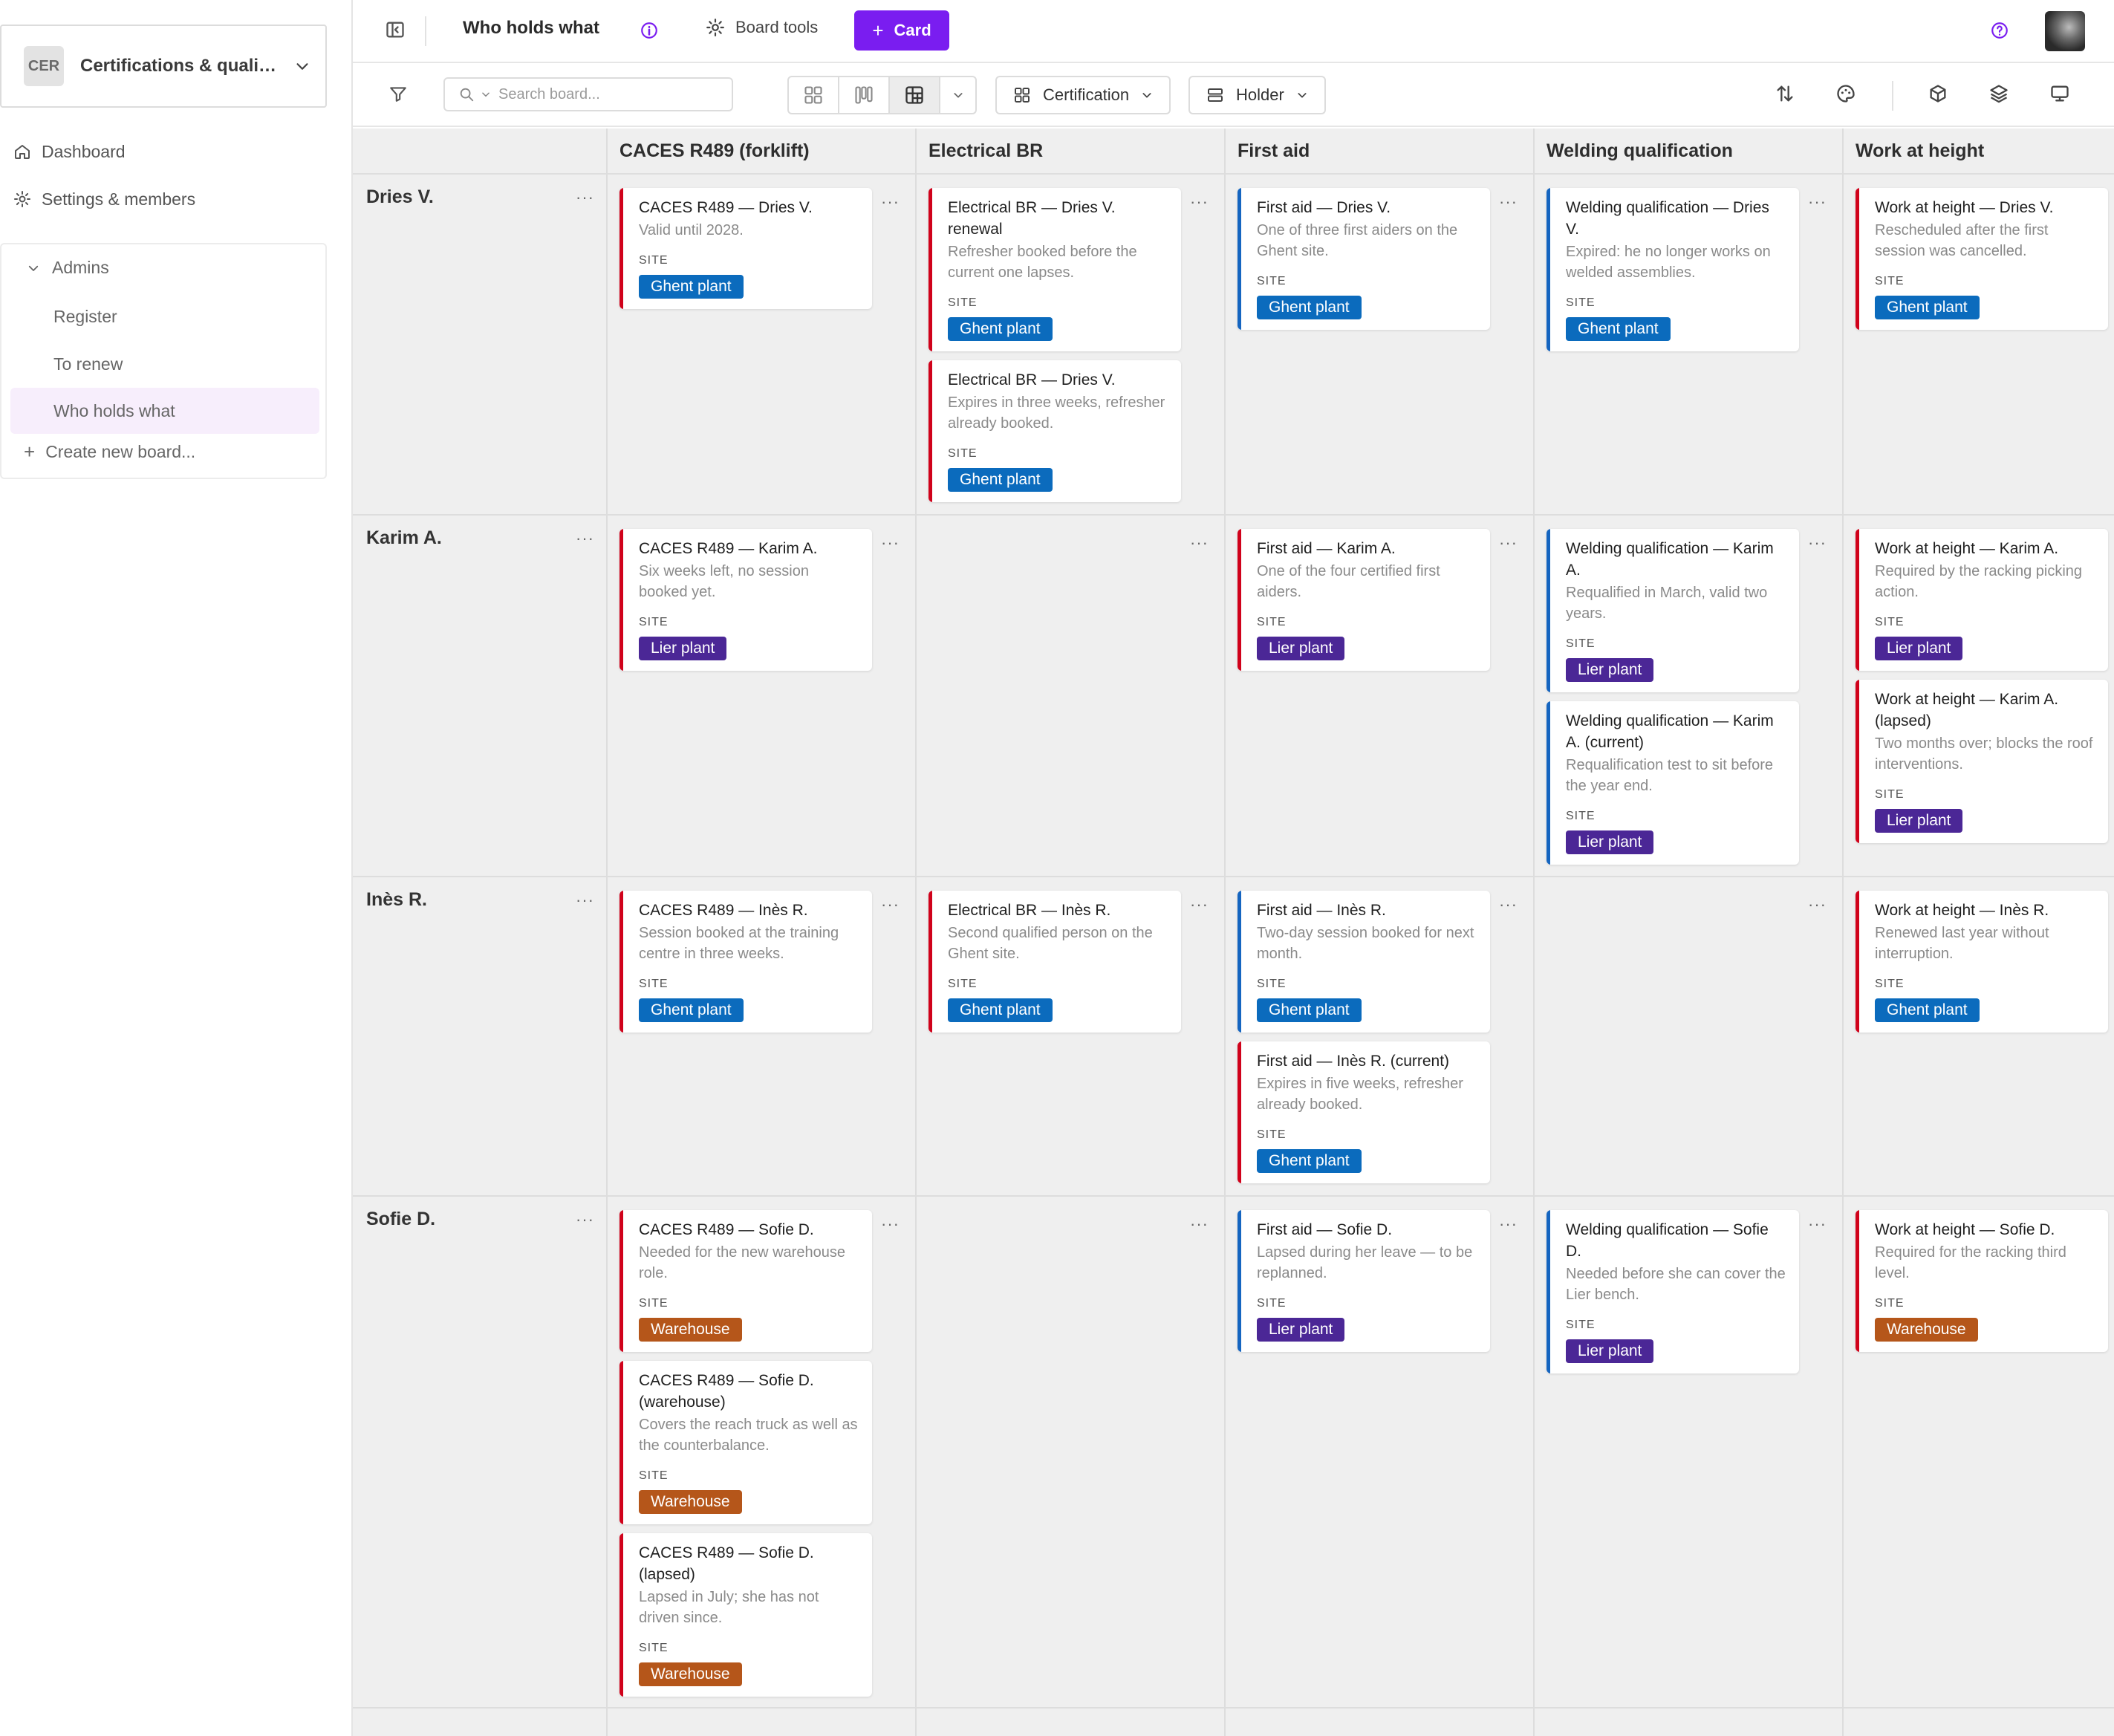 The height and width of the screenshot is (1736, 2114). Describe the element at coordinates (486, 94) in the screenshot. I see `chevron-down-icon` at that location.